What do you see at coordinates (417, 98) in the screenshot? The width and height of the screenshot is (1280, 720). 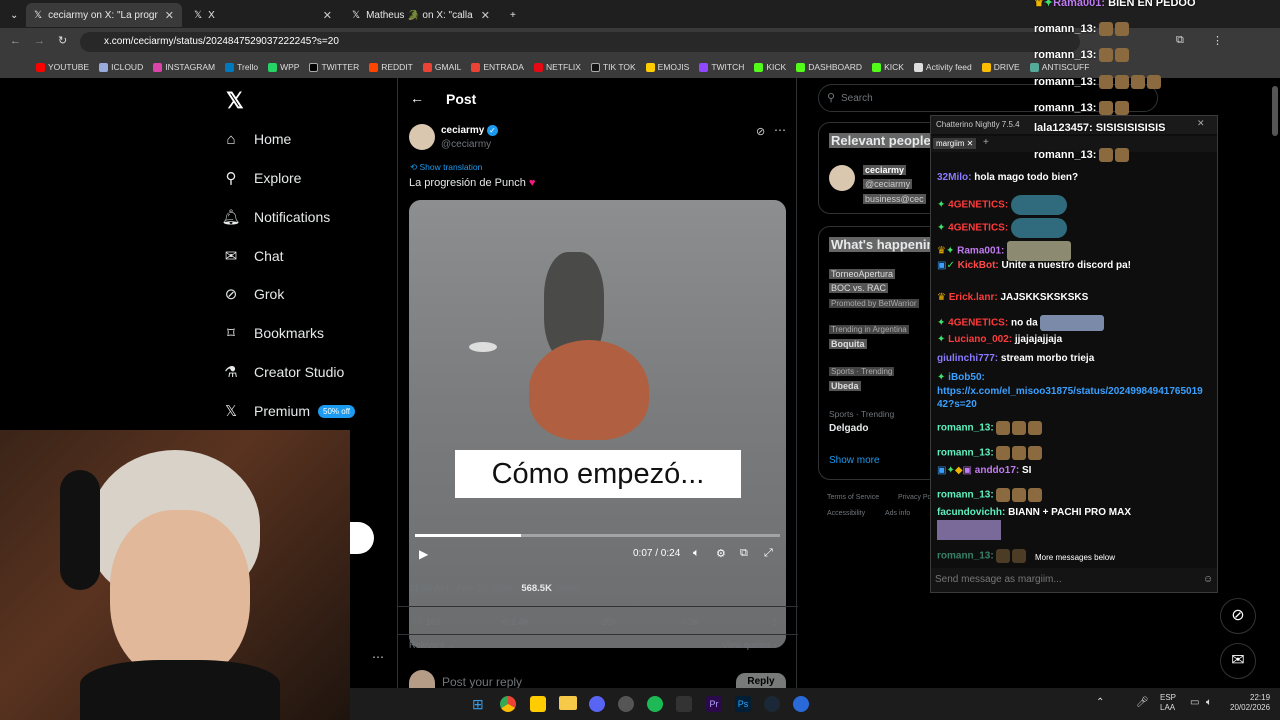 I see `back-arrow-icon: ←` at bounding box center [417, 98].